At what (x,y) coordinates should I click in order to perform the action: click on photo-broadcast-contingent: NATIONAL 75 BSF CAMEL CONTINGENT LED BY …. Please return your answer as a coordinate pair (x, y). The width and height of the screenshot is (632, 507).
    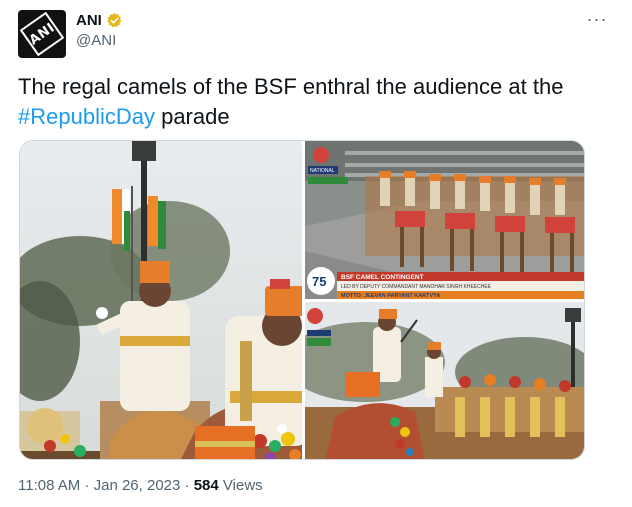
    Looking at the image, I should click on (444, 220).